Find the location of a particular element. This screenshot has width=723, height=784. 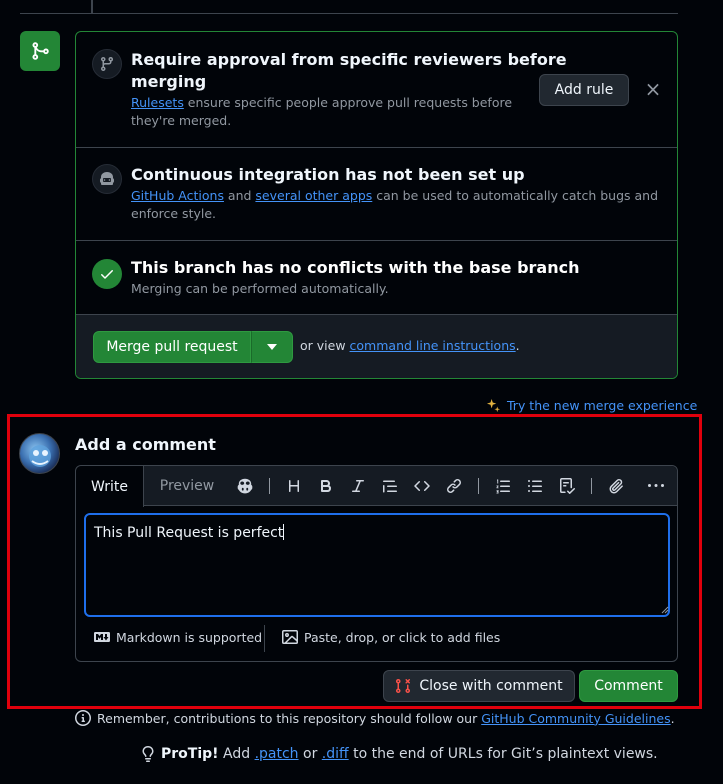

patch-link: .patch is located at coordinates (277, 754).